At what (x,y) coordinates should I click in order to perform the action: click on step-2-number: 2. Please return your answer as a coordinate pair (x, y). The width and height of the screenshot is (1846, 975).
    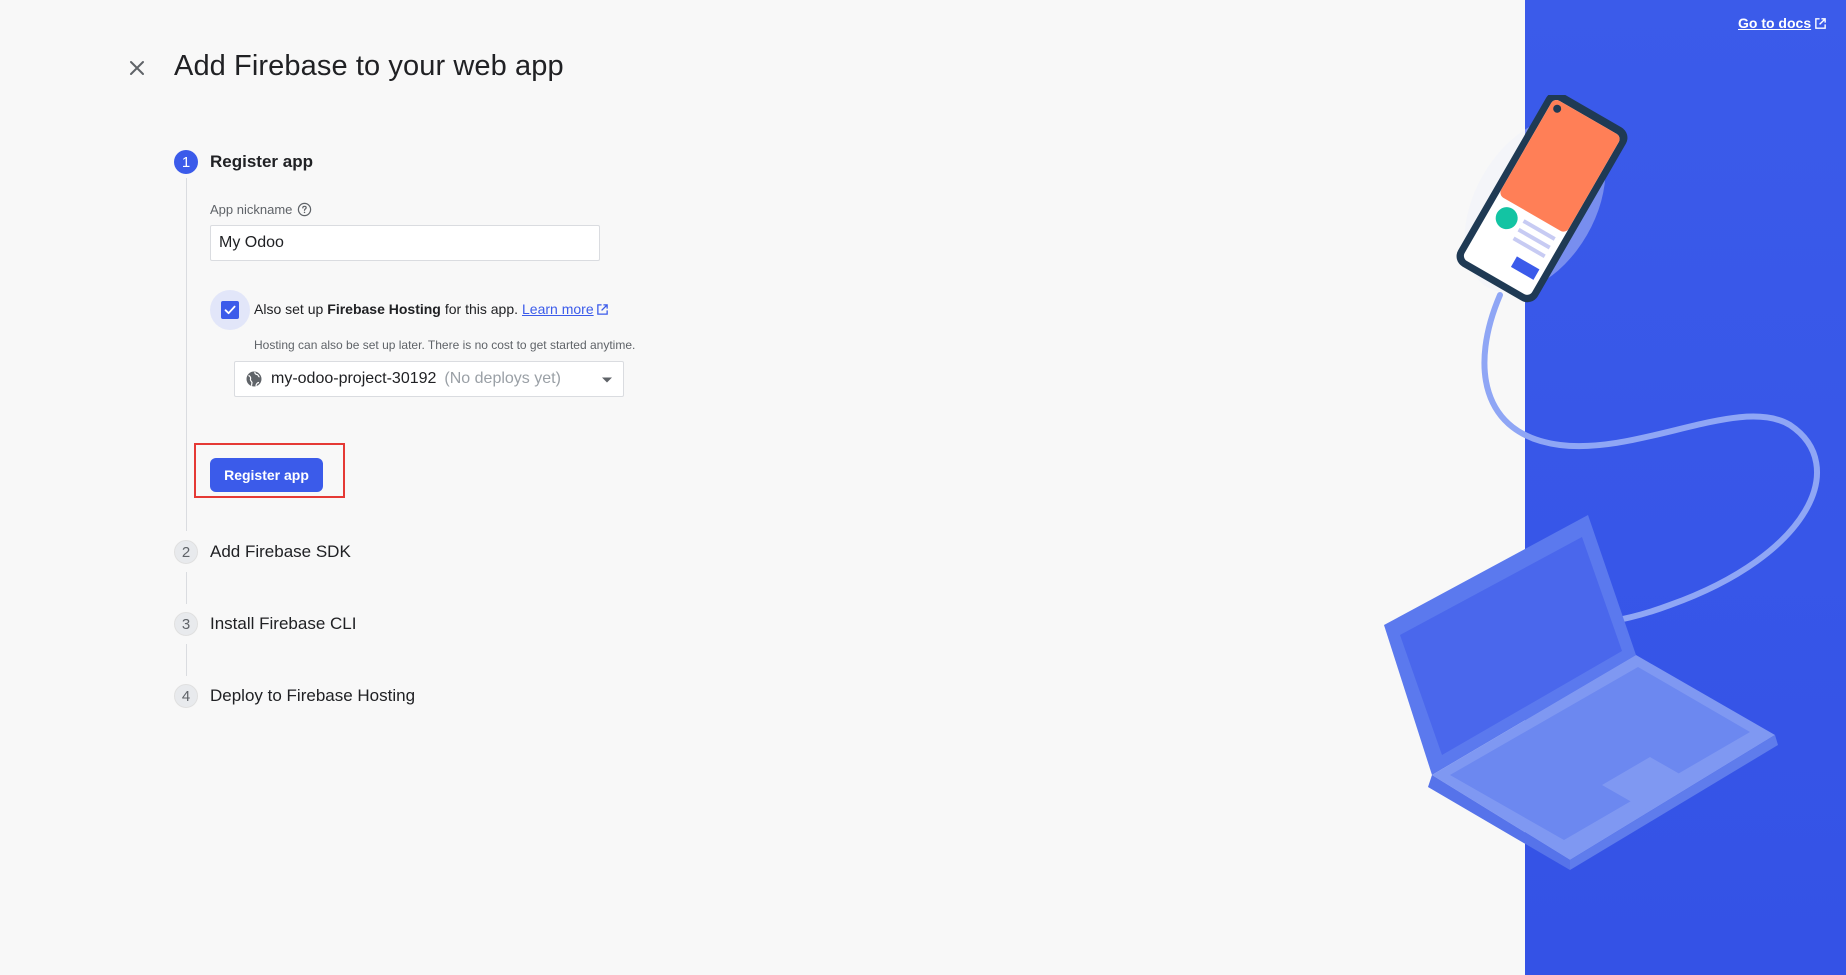
    Looking at the image, I should click on (186, 552).